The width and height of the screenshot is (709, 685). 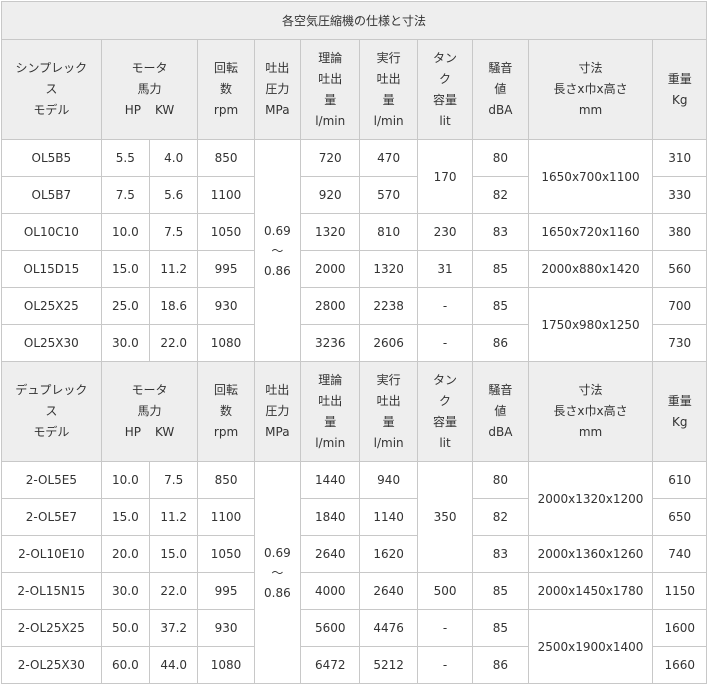 What do you see at coordinates (277, 89) in the screenshot?
I see `col-pressure-header: 吐出 圧力 MPa` at bounding box center [277, 89].